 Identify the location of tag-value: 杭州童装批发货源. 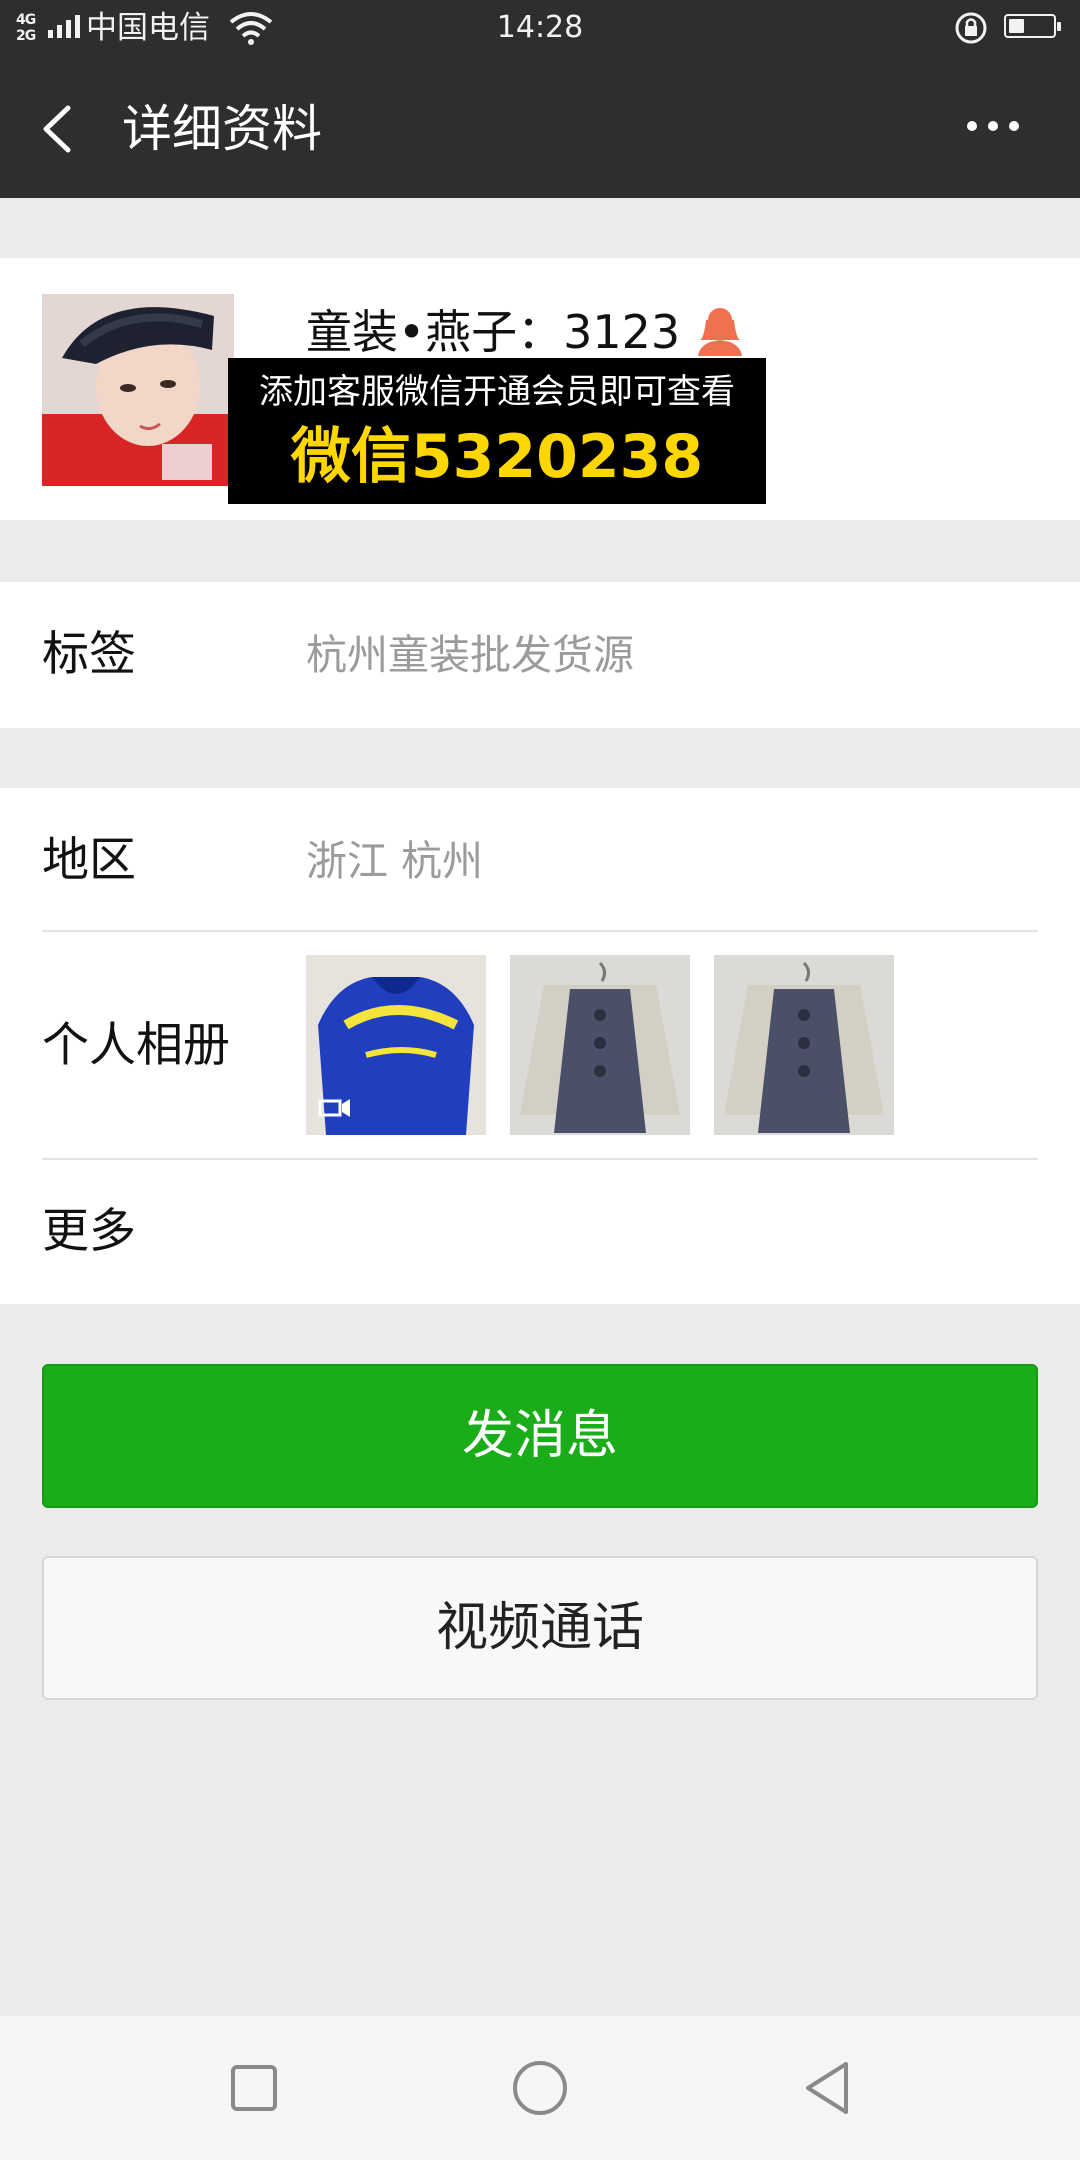
(470, 655).